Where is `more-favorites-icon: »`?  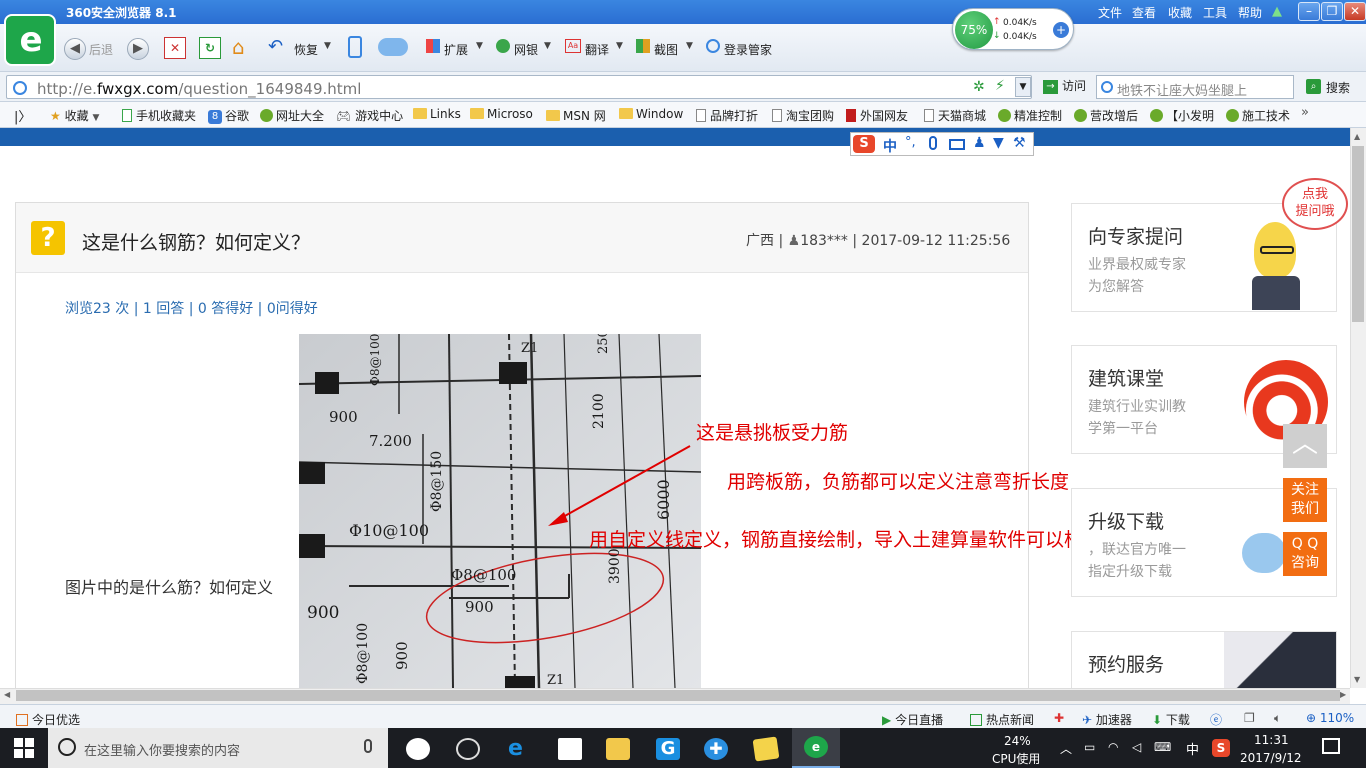
more-favorites-icon: » is located at coordinates (1305, 112).